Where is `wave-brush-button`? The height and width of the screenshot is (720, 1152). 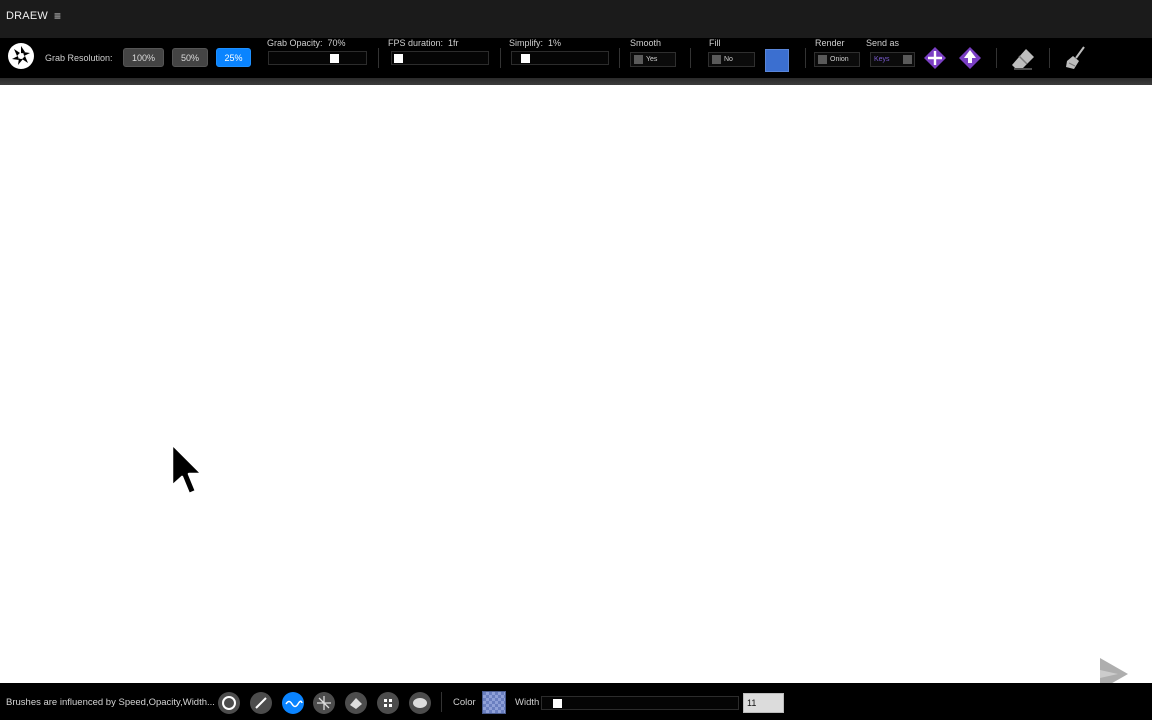 wave-brush-button is located at coordinates (293, 703).